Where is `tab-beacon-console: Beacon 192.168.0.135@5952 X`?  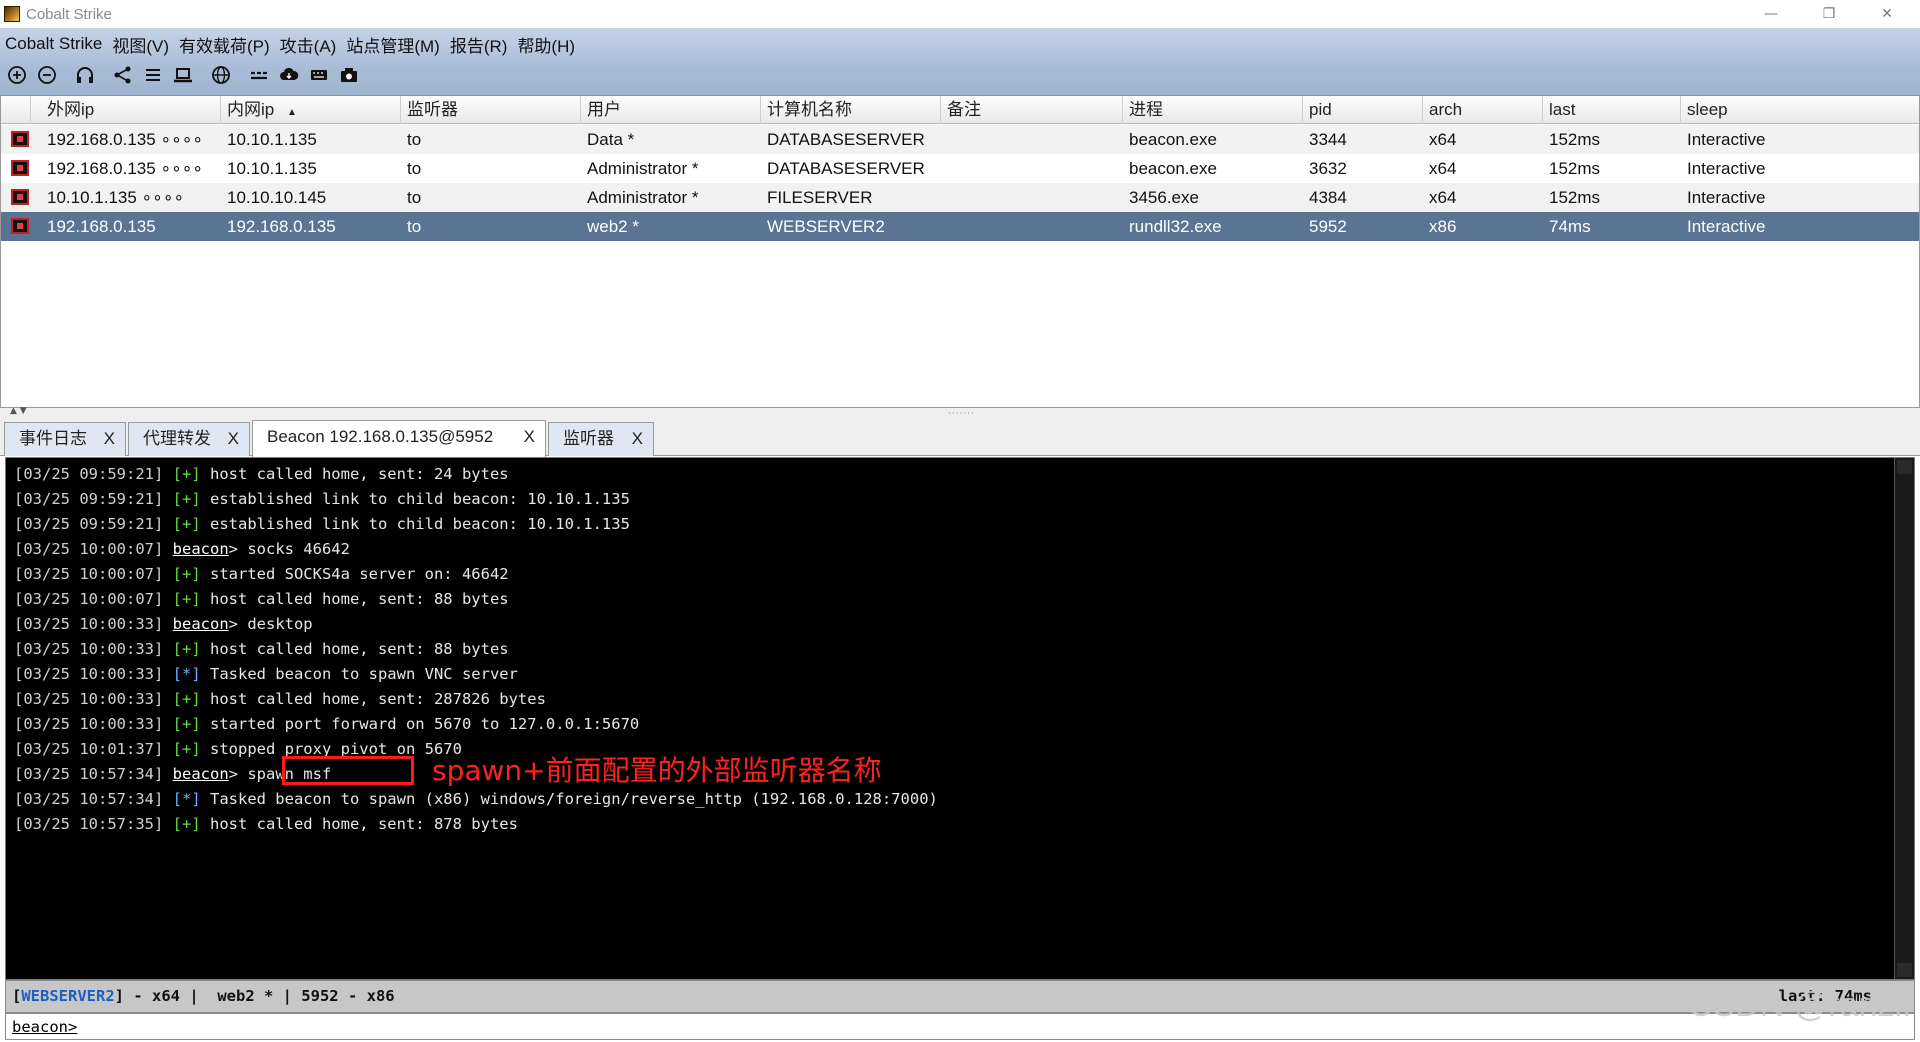 tab-beacon-console: Beacon 192.168.0.135@5952 X is located at coordinates (399, 438).